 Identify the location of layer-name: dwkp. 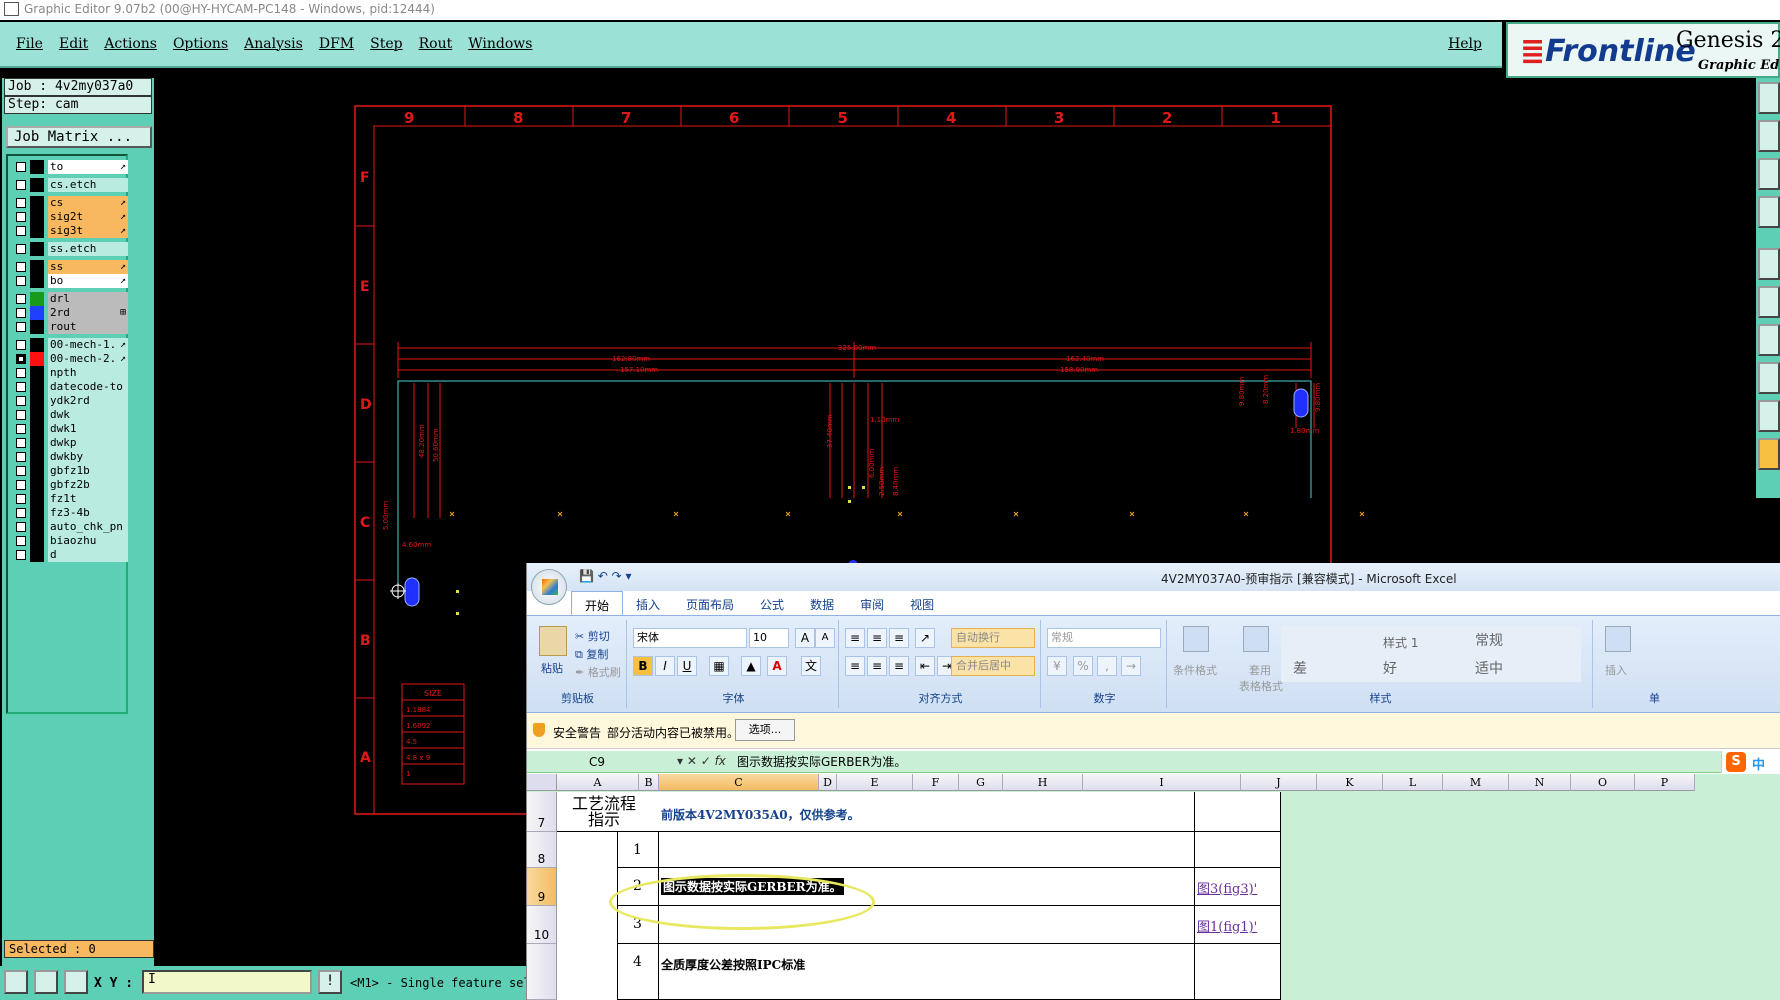
(88, 443).